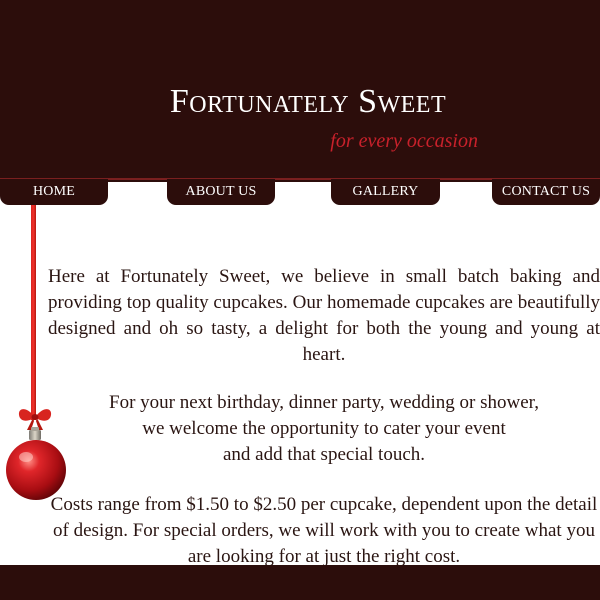  I want to click on tagline: for every occasion, so click(404, 141).